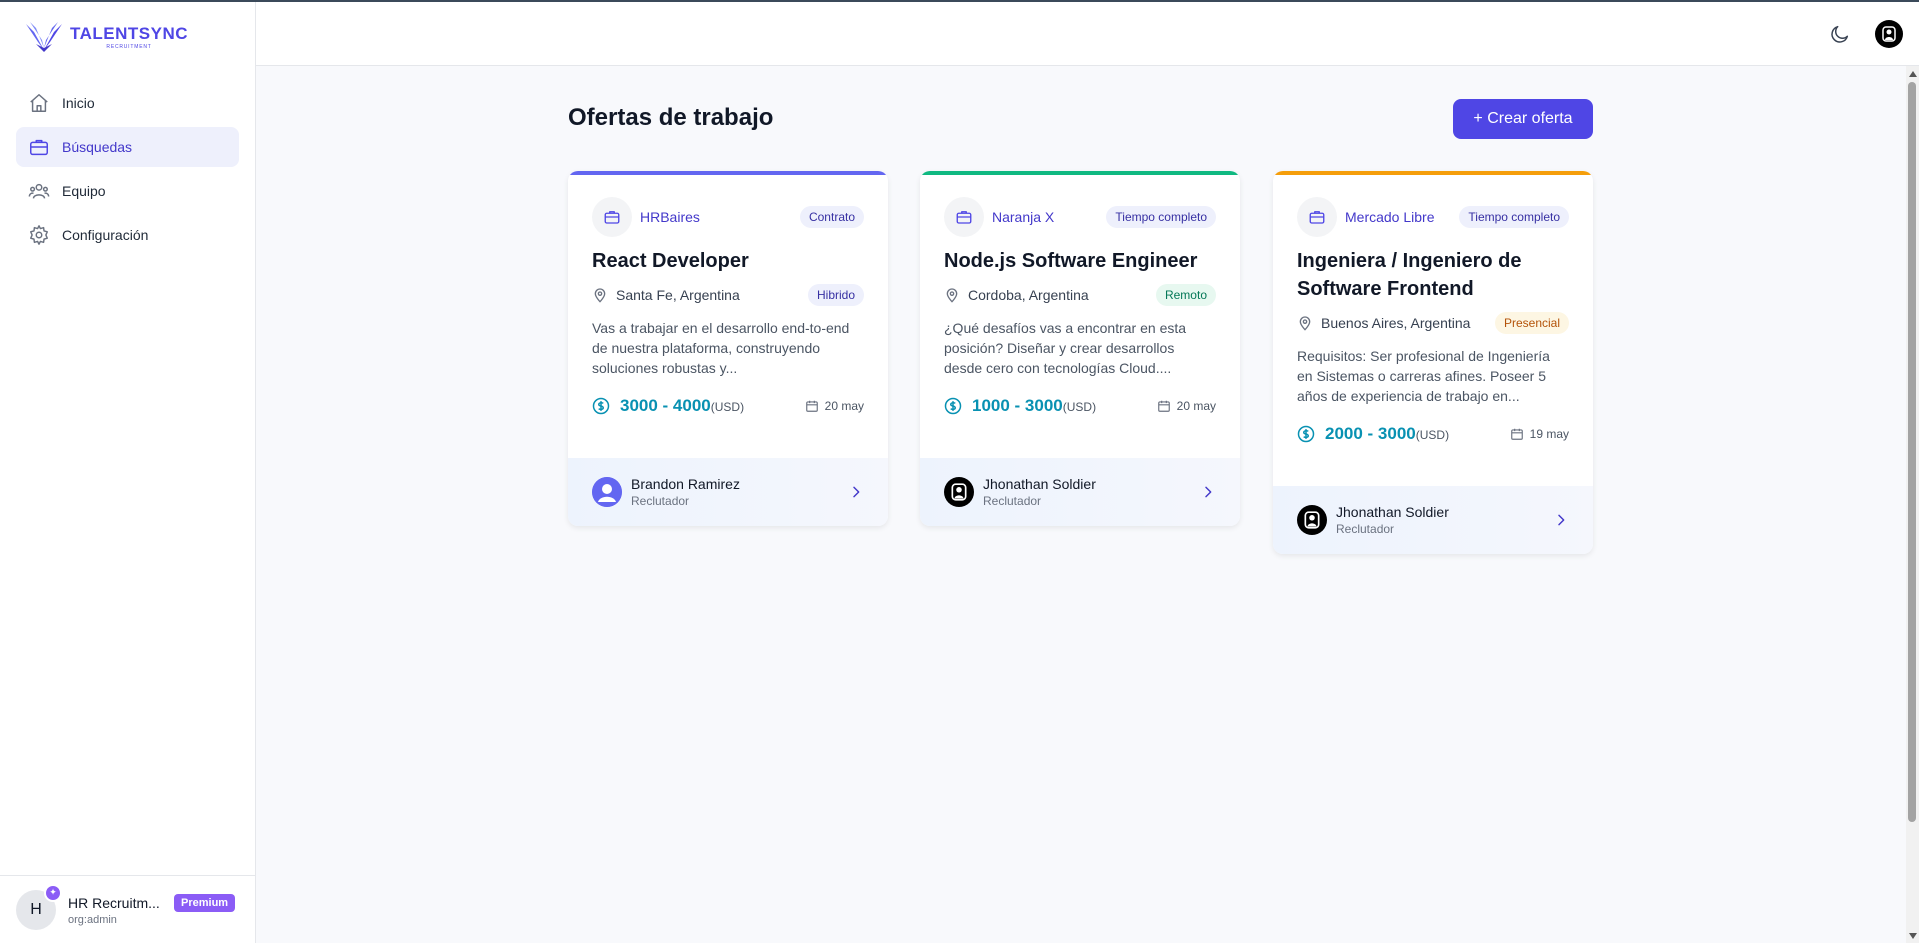  I want to click on gear-icon, so click(39, 235).